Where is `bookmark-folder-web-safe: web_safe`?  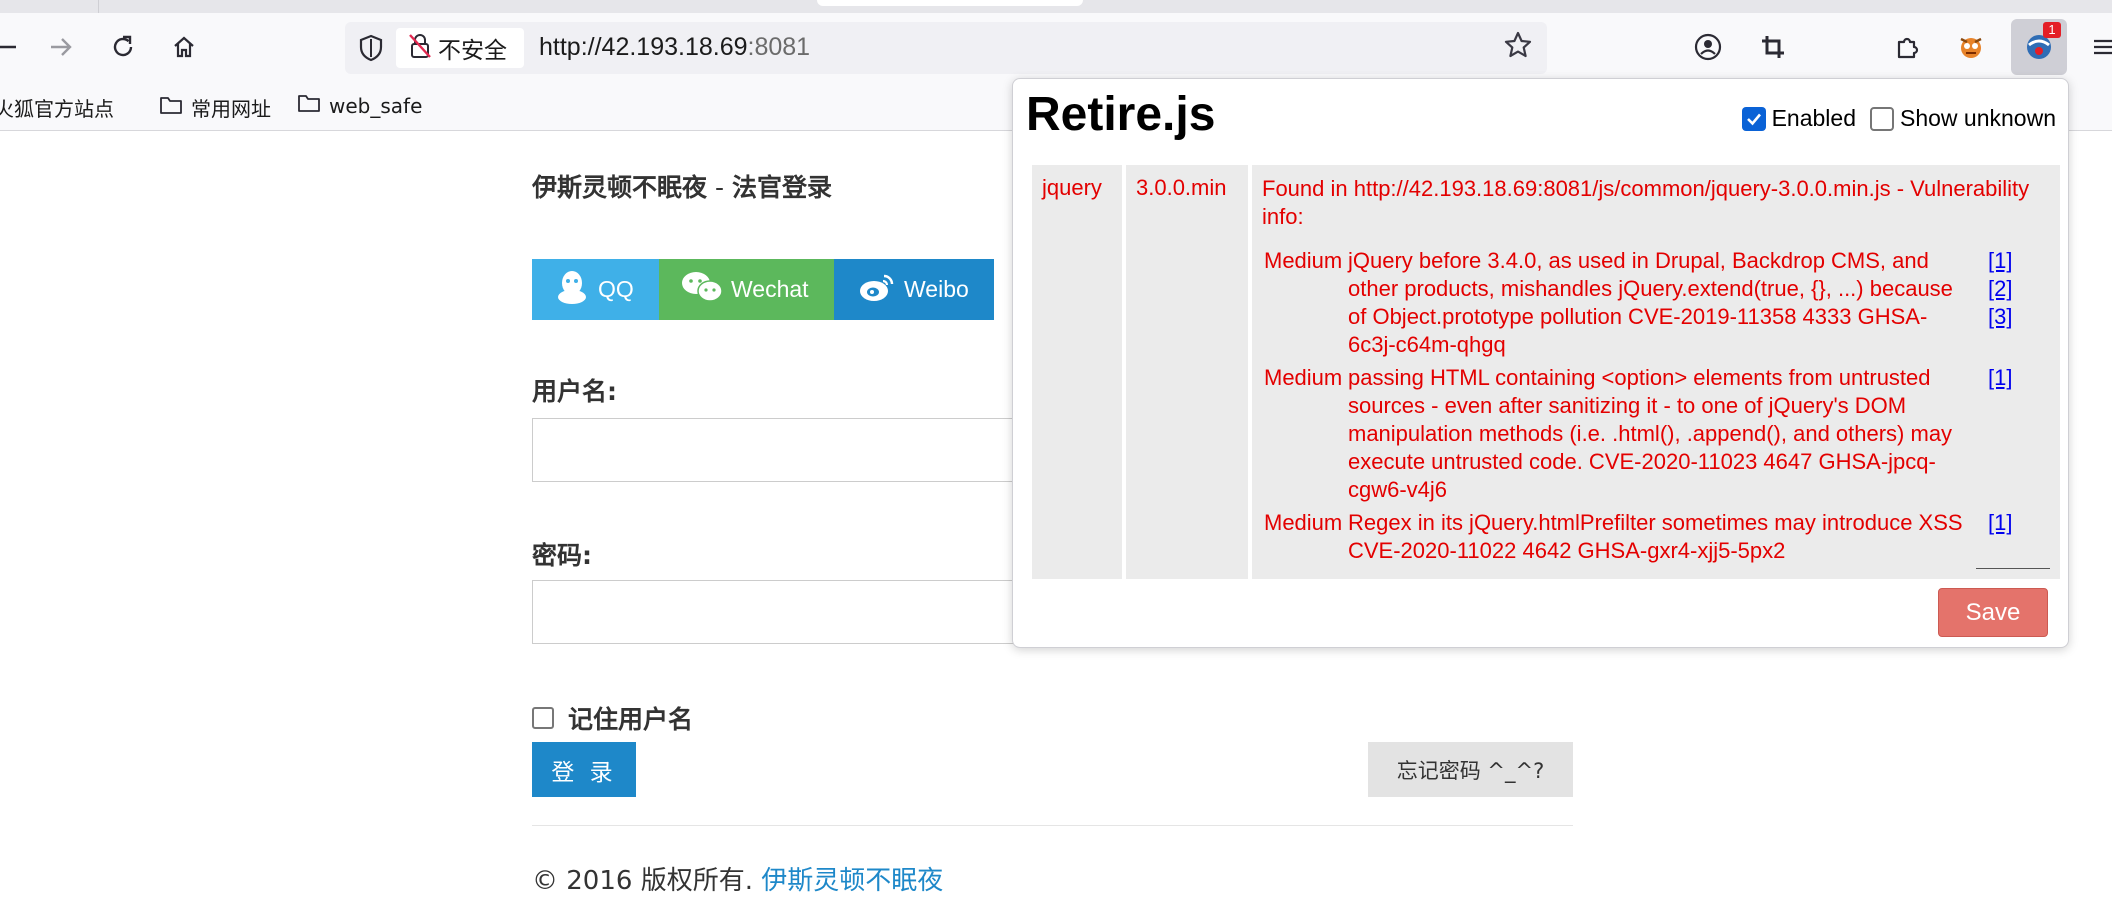
bookmark-folder-web-safe: web_safe is located at coordinates (359, 105).